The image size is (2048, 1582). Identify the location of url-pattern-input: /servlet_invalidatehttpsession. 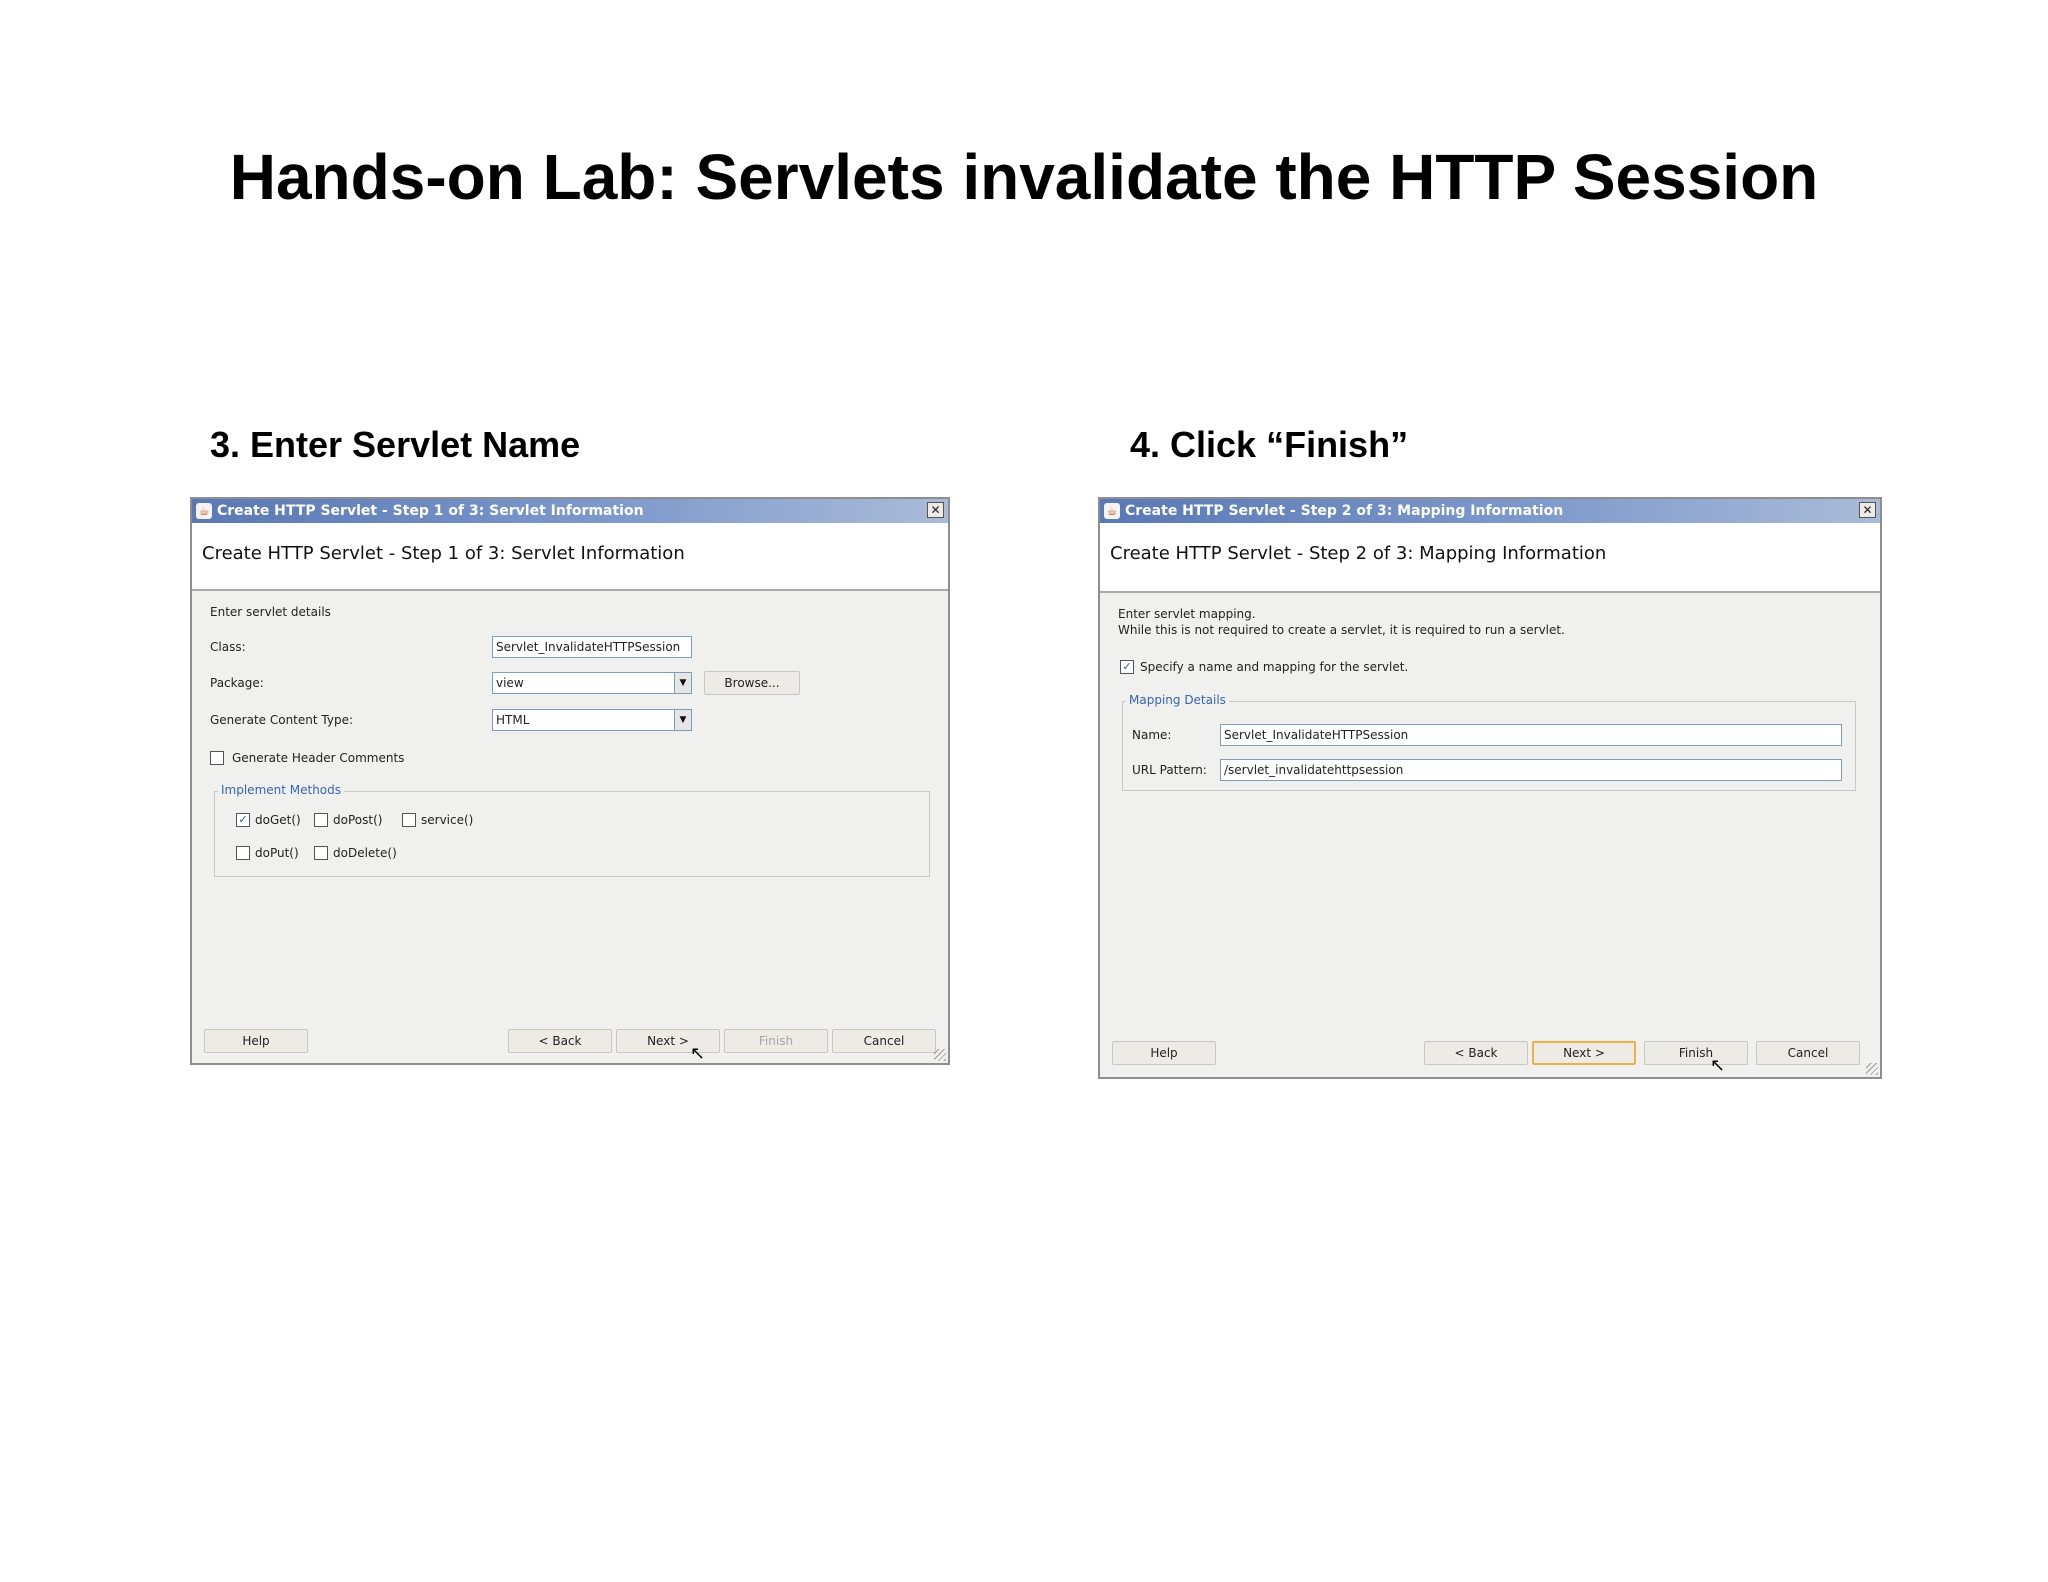
(1531, 770).